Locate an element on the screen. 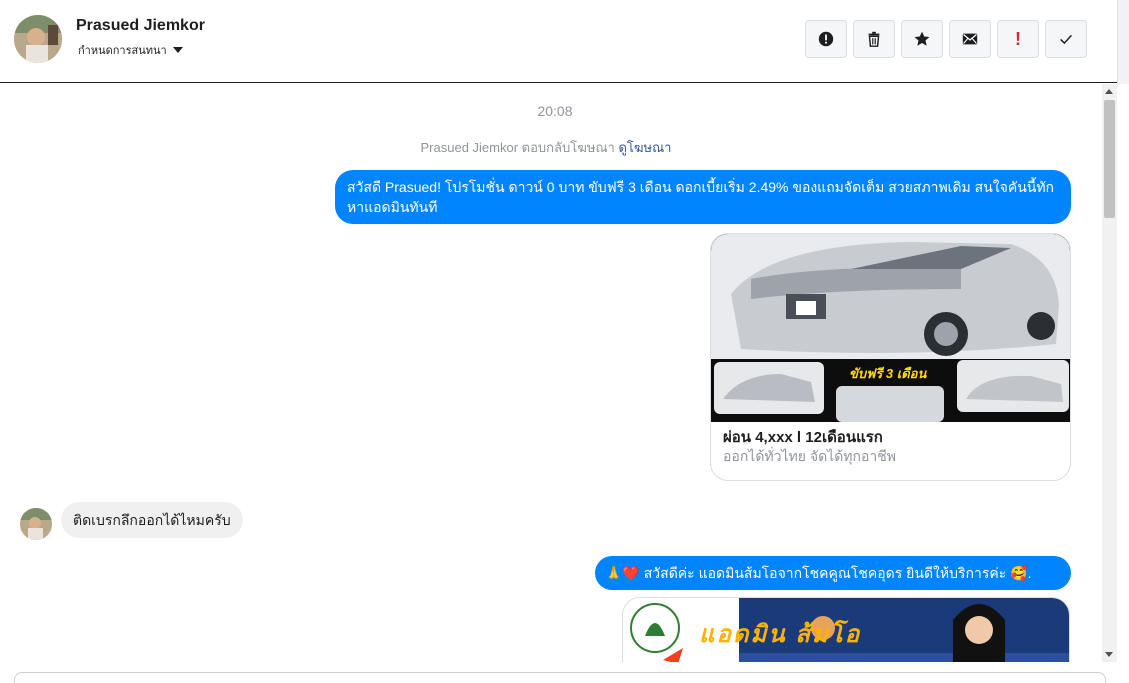  star-icon is located at coordinates (922, 38).